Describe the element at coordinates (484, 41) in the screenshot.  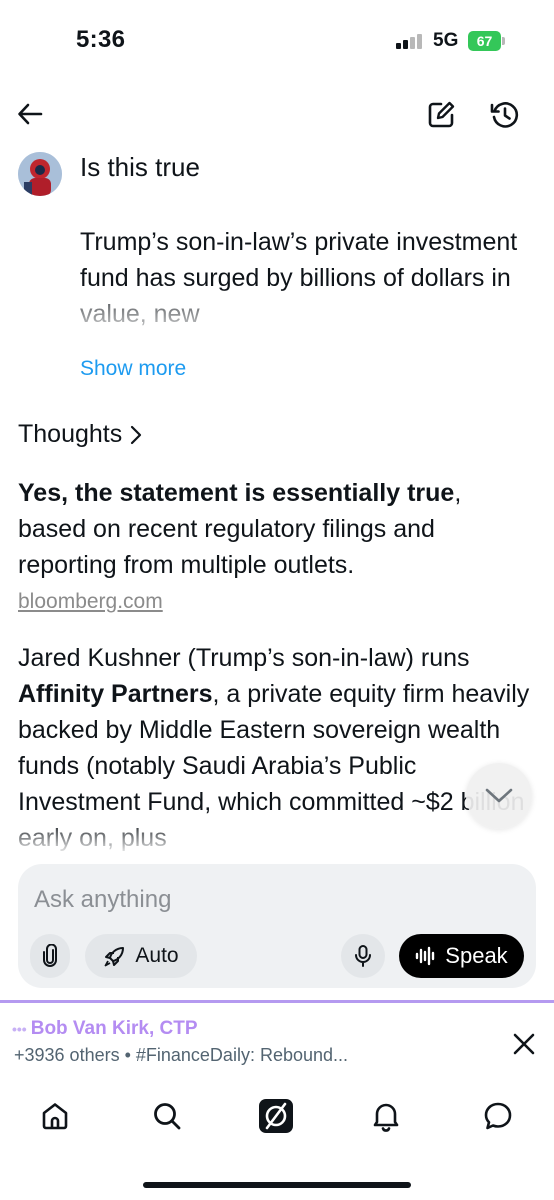
I see `battery-level: 67` at that location.